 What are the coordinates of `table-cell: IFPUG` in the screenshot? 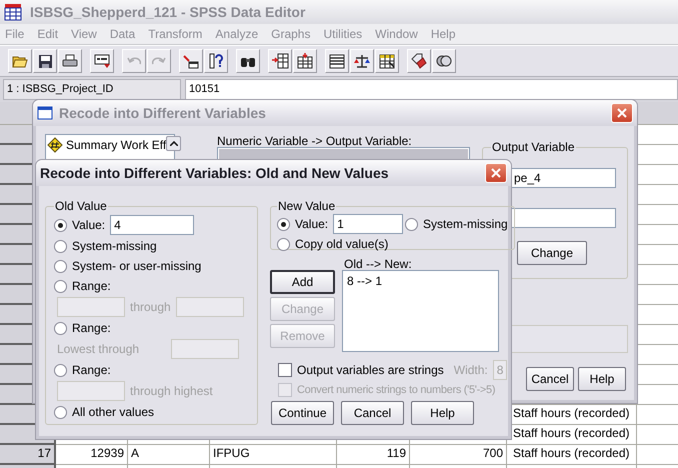 It's located at (273, 455).